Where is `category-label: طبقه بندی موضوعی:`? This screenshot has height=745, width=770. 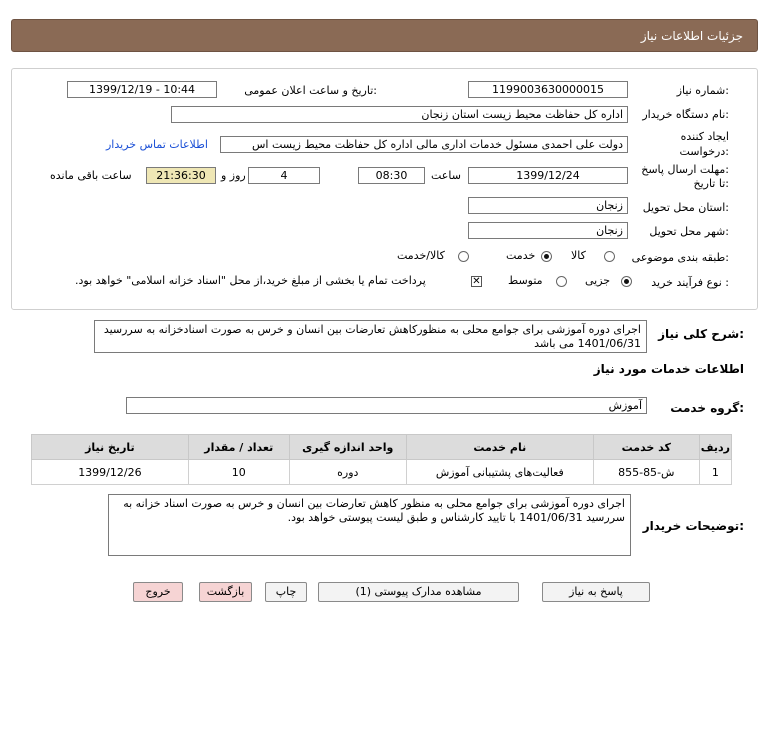 category-label: طبقه بندی موضوعی: is located at coordinates (680, 257).